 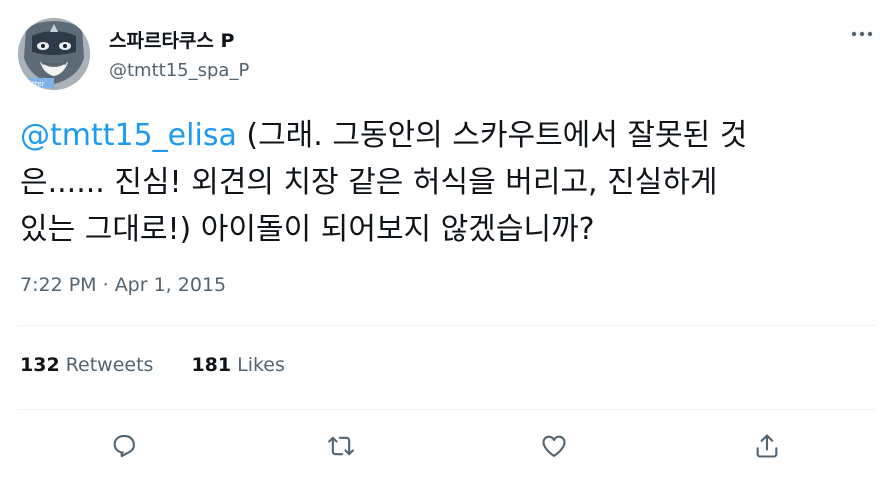 I want to click on action-bar, so click(x=447, y=446).